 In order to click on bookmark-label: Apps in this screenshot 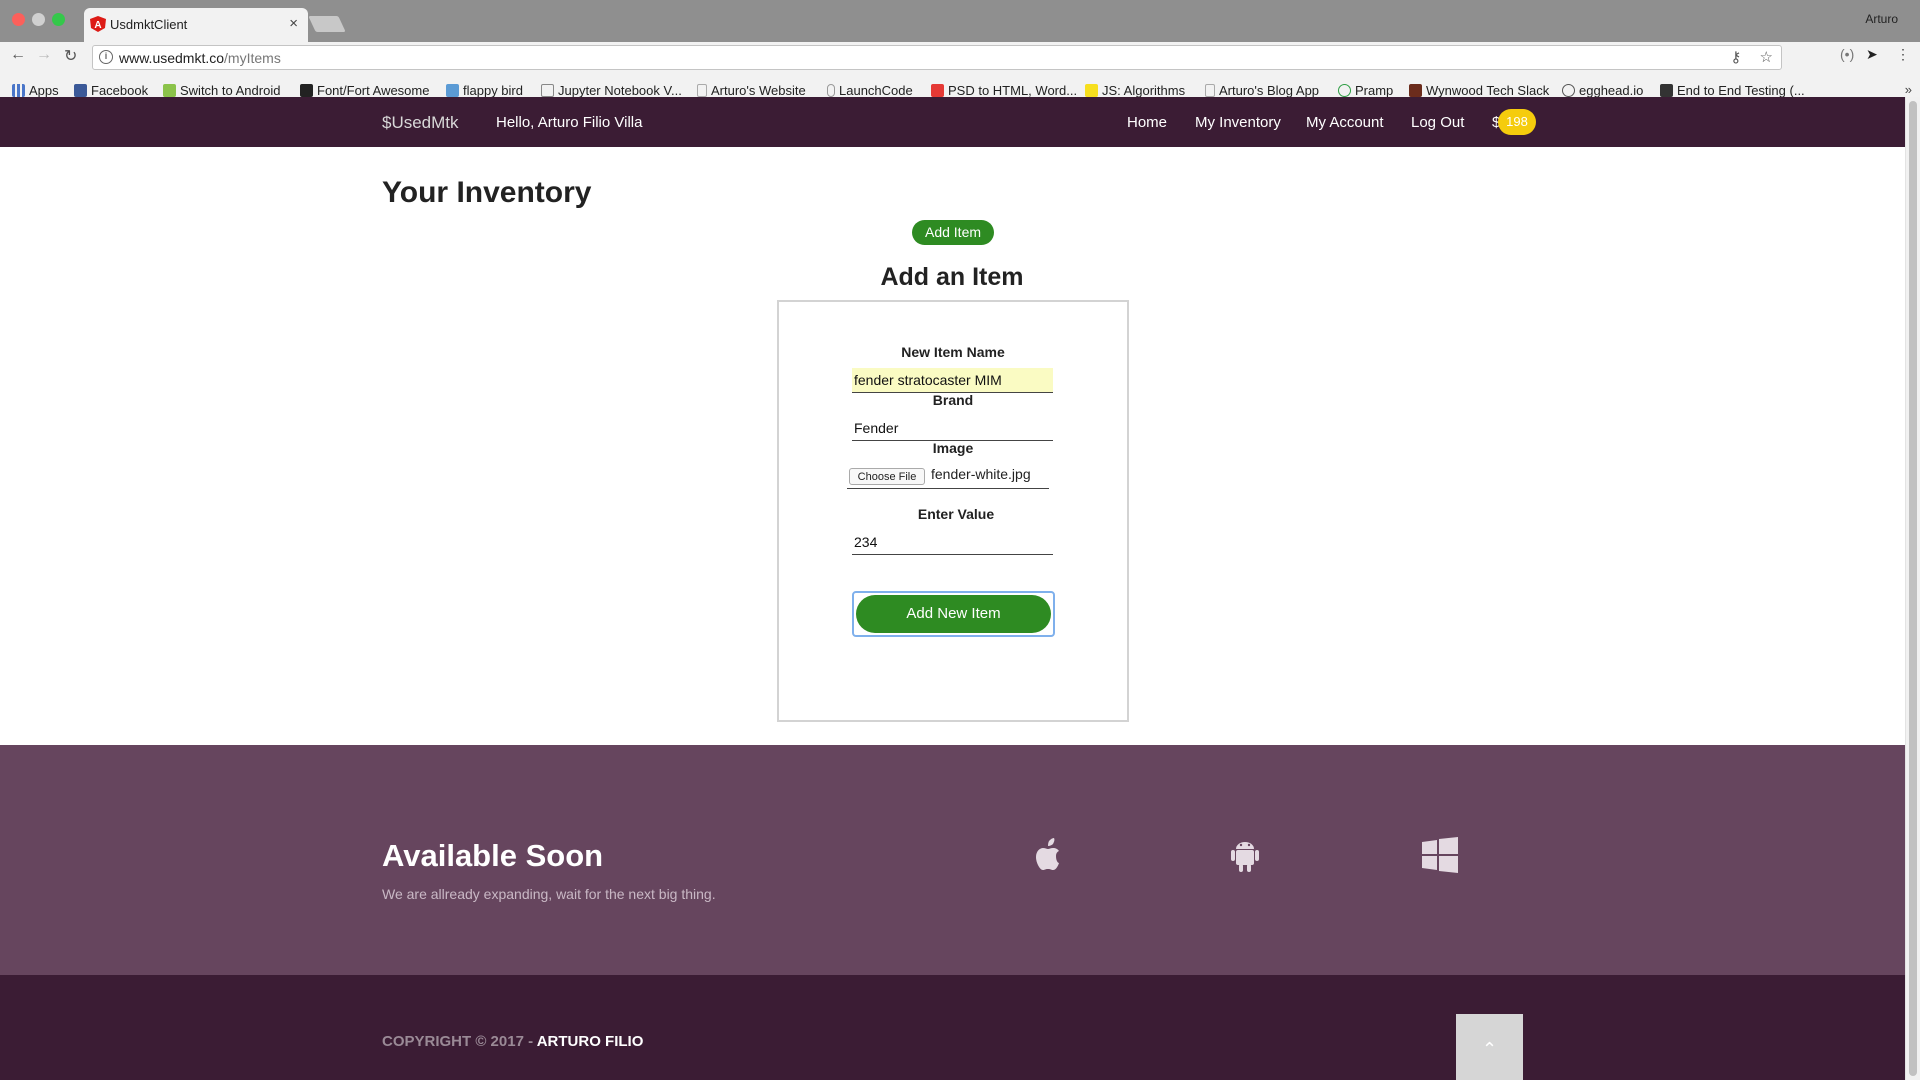, I will do `click(44, 90)`.